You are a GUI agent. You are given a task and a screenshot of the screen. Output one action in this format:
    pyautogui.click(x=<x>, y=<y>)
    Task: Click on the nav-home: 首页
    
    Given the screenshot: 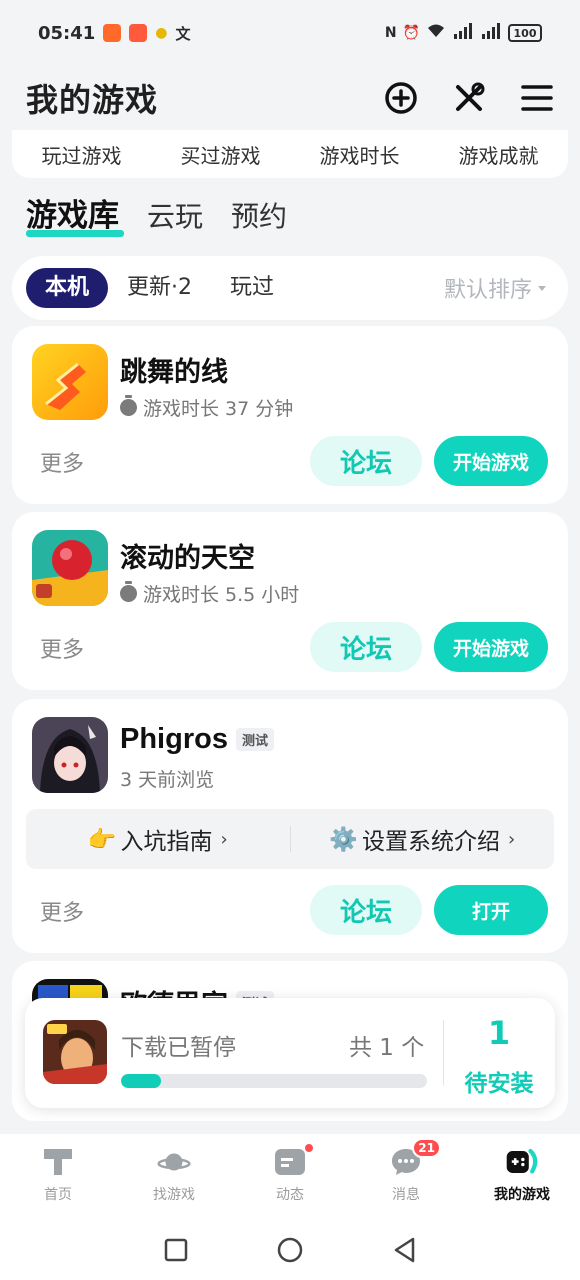 What is the action you would take?
    pyautogui.click(x=58, y=1179)
    